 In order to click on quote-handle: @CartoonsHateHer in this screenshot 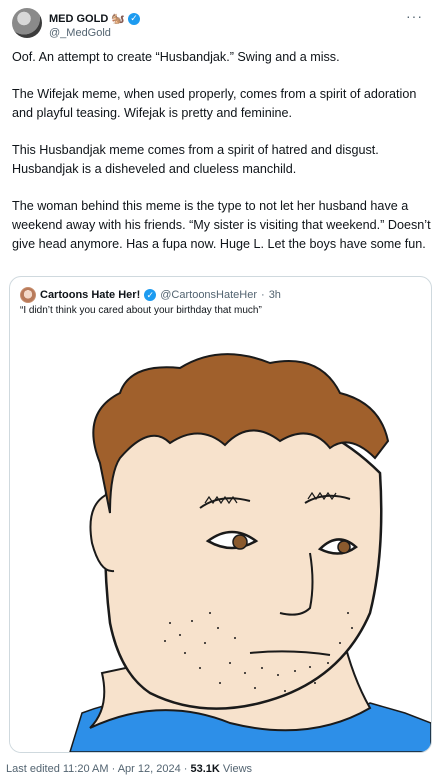, I will do `click(208, 295)`.